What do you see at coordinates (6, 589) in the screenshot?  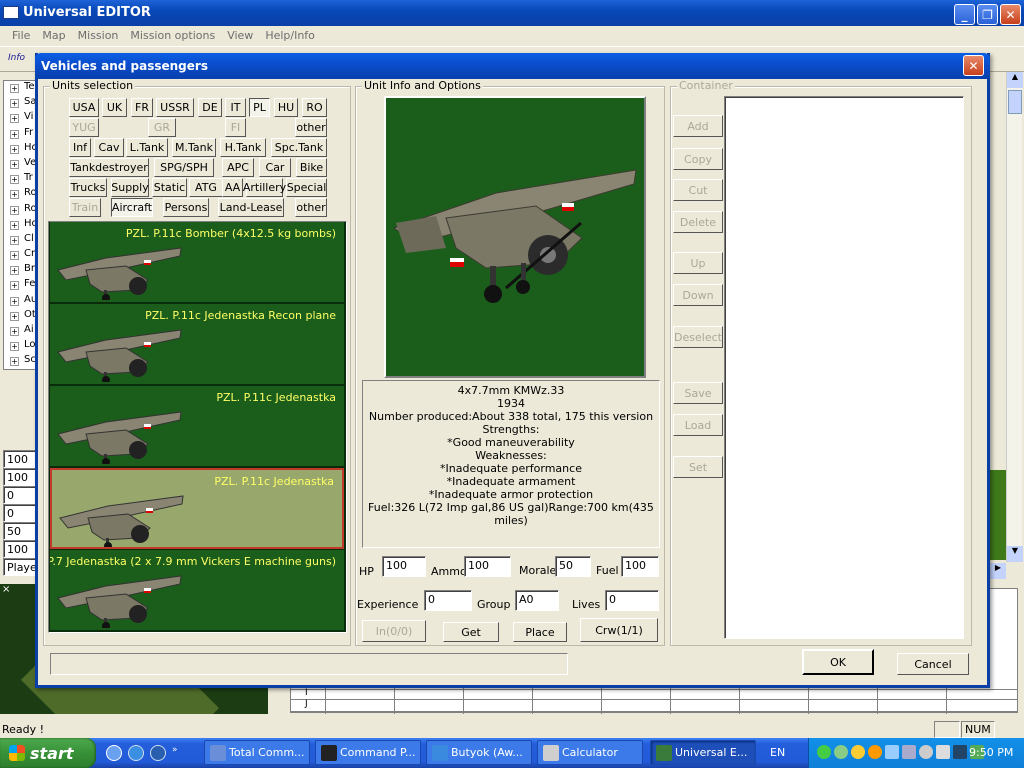 I see `close-icon: ×` at bounding box center [6, 589].